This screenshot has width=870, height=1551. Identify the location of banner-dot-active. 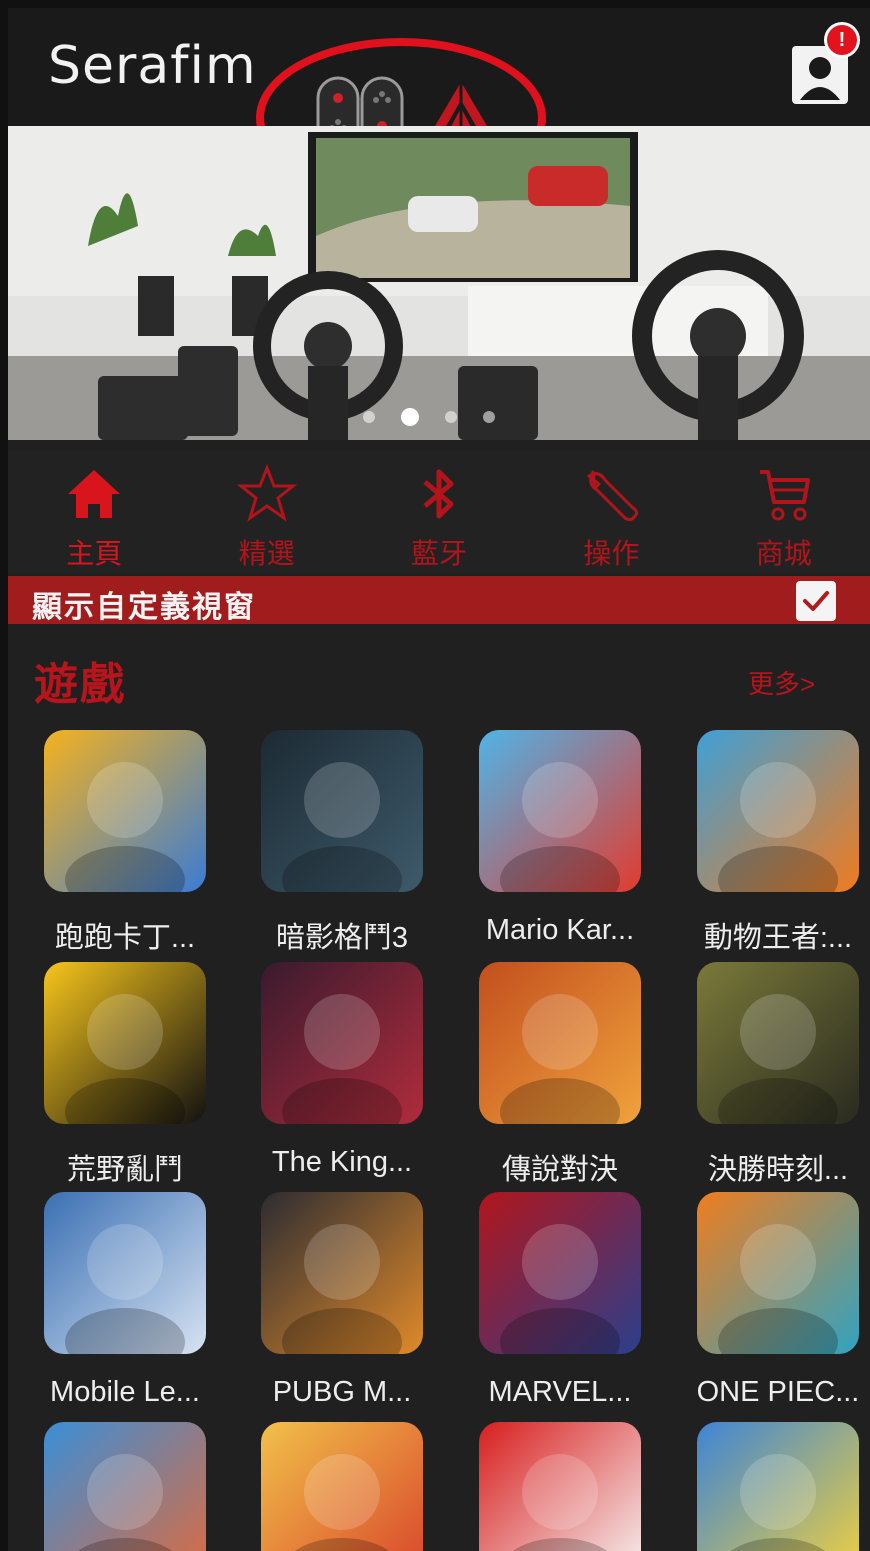
(410, 417).